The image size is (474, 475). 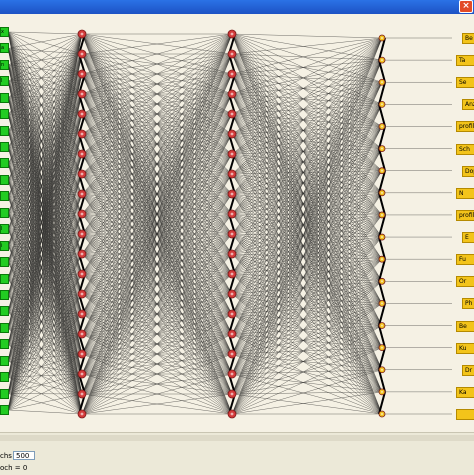 I want to click on epoch-status: och = 0, so click(x=13, y=468).